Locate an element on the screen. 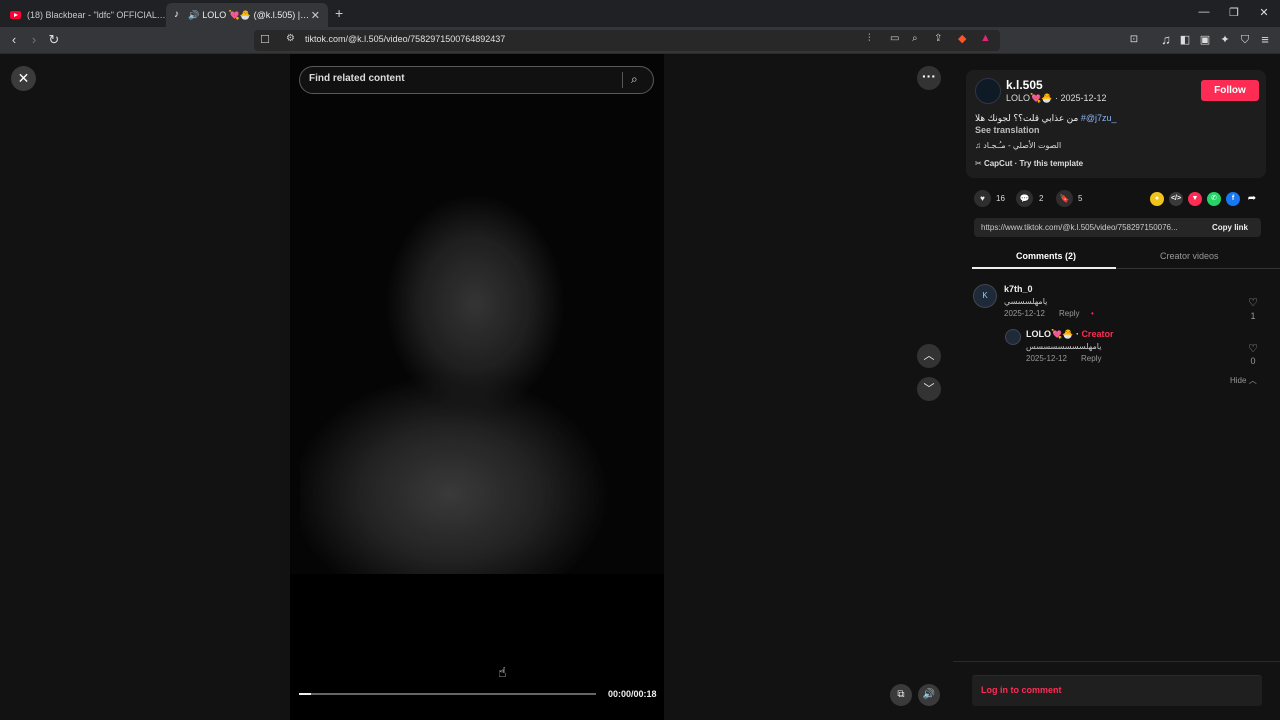 Image resolution: width=1280 pixels, height=720 pixels. comment-username: k7th_0 is located at coordinates (1018, 289).